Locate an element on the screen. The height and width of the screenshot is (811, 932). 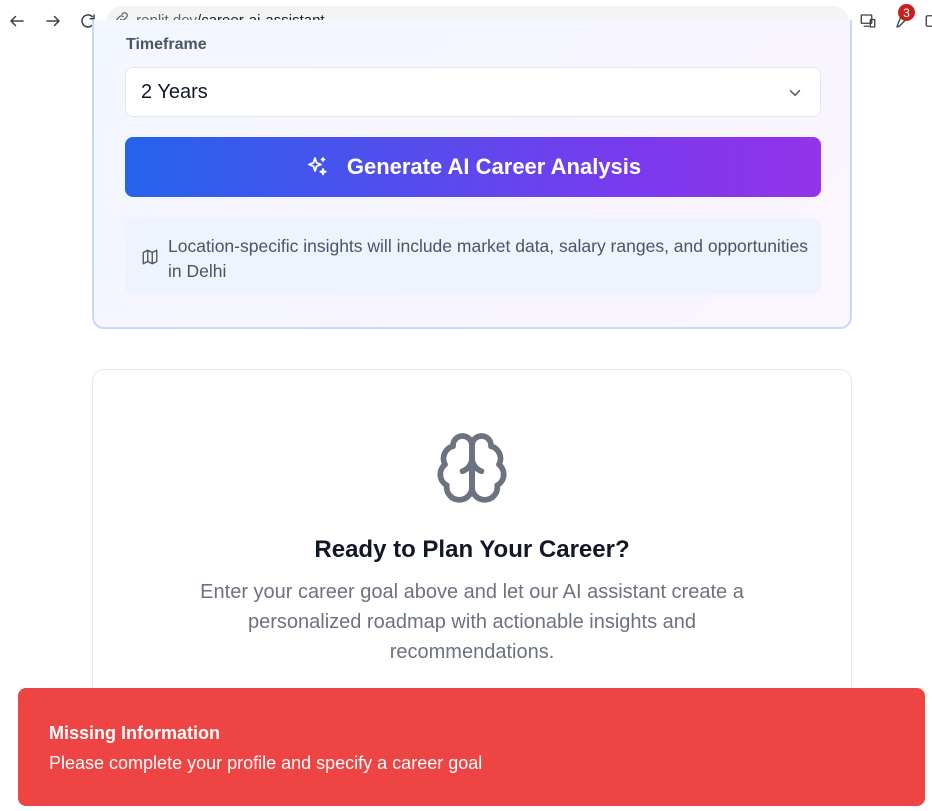
device-icon is located at coordinates (868, 21).